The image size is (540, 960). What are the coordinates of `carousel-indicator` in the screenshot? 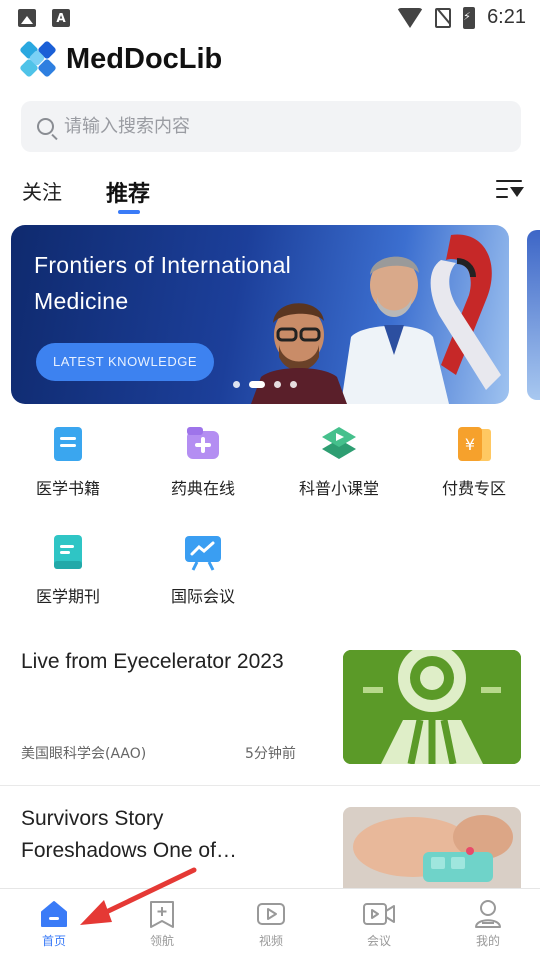 It's located at (265, 384).